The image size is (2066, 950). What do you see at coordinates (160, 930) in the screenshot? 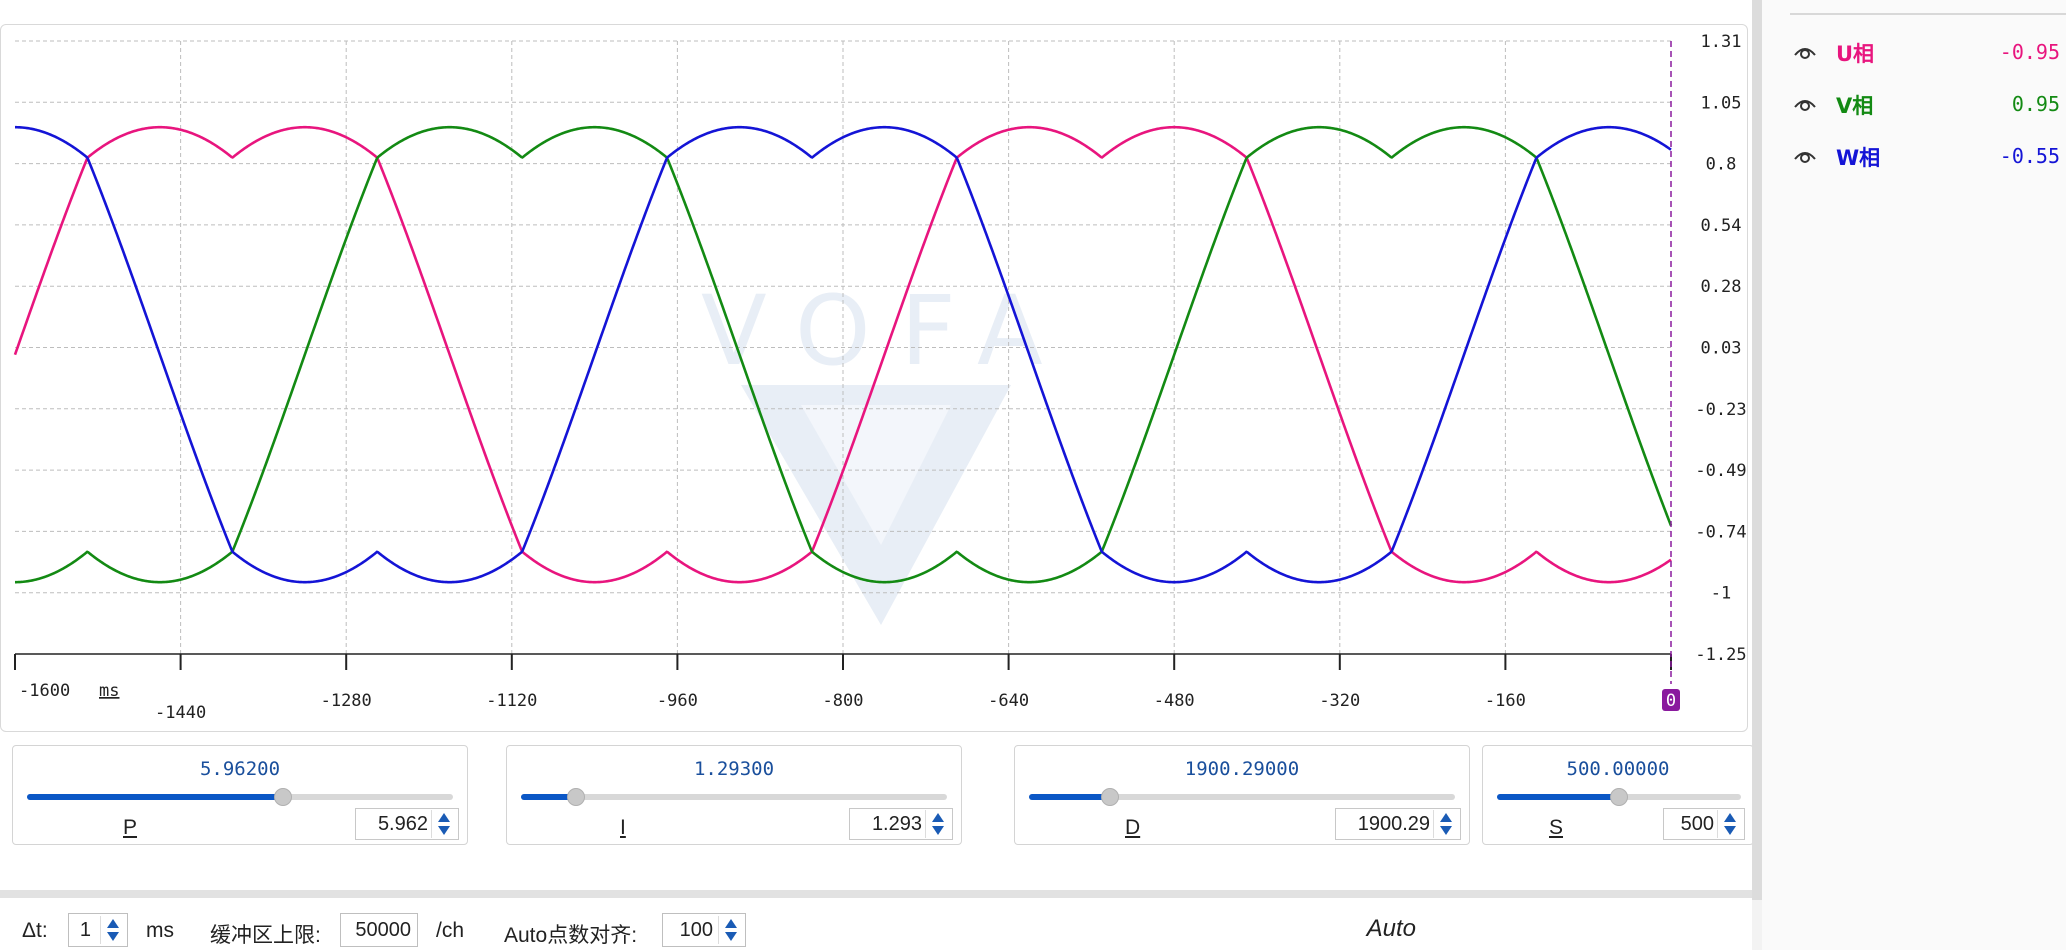
I see `dt-unit: ms` at bounding box center [160, 930].